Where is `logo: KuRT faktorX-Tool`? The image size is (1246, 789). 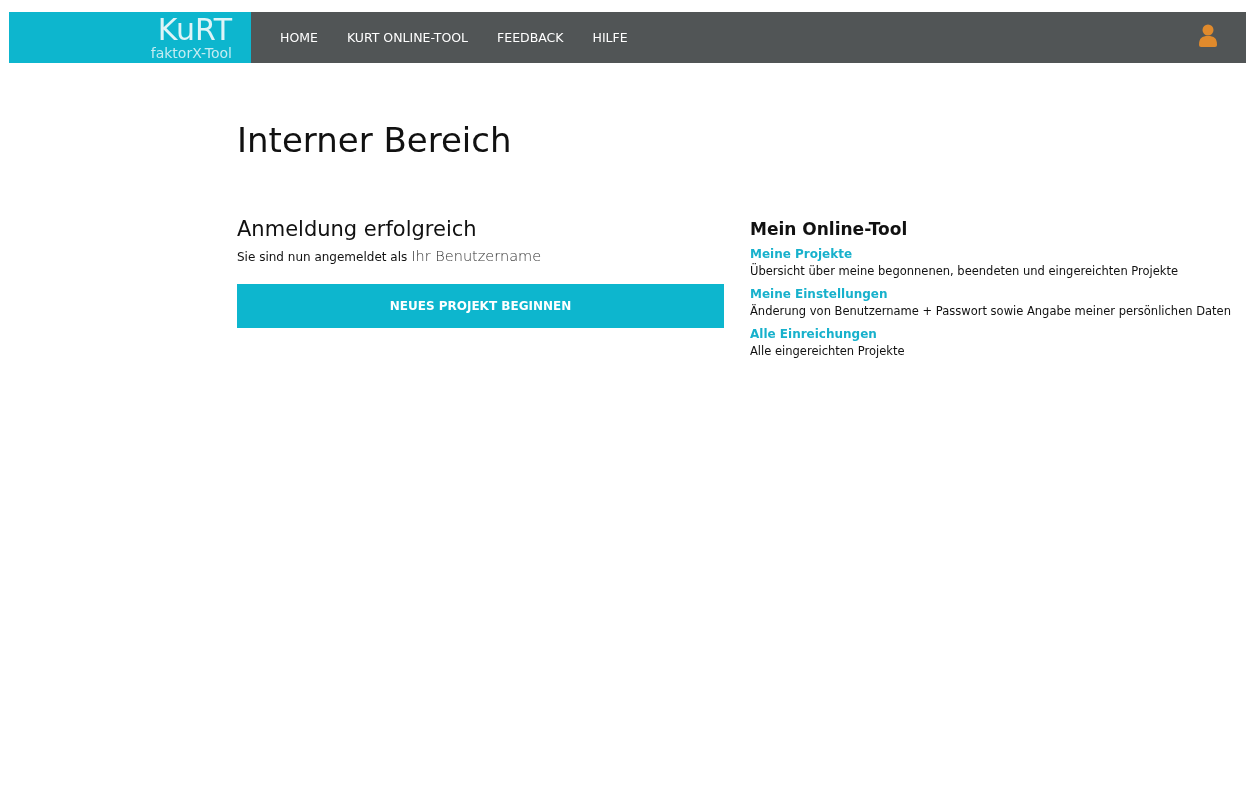
logo: KuRT faktorX-Tool is located at coordinates (130, 37).